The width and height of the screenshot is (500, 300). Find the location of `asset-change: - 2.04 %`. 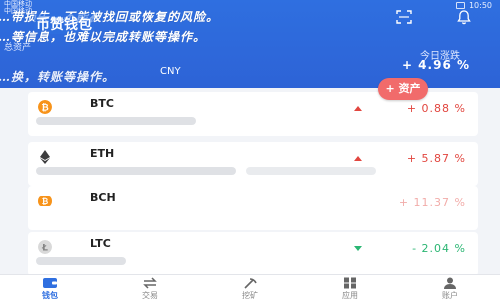

asset-change: - 2.04 % is located at coordinates (439, 248).